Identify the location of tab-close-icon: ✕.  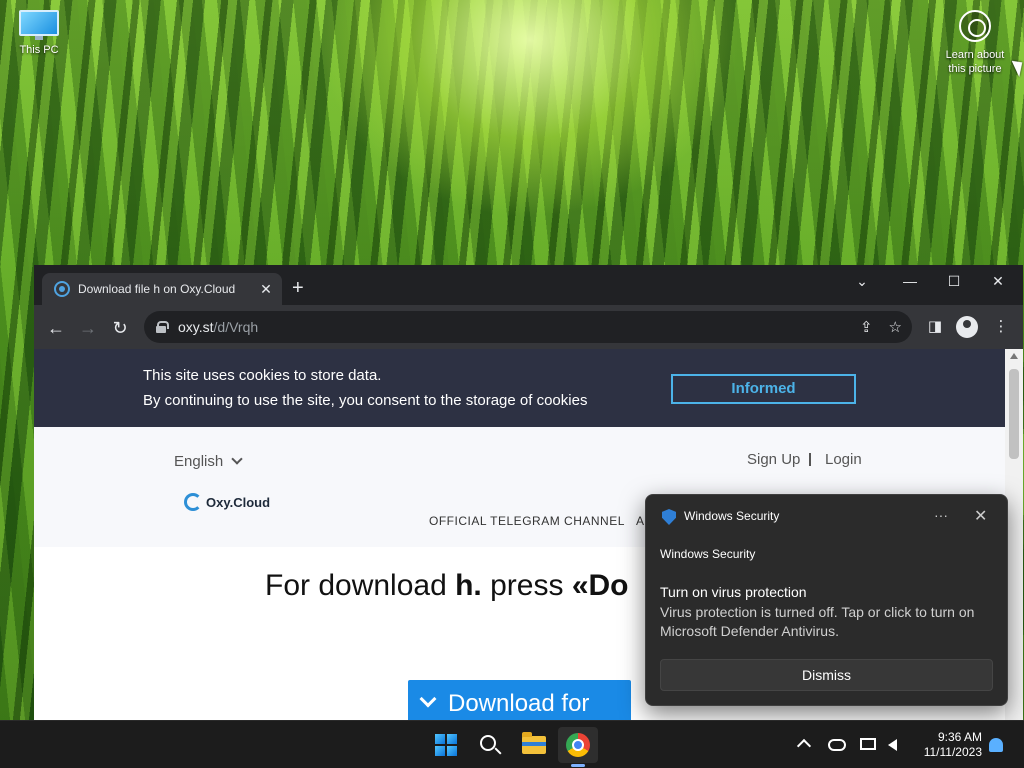
(266, 289).